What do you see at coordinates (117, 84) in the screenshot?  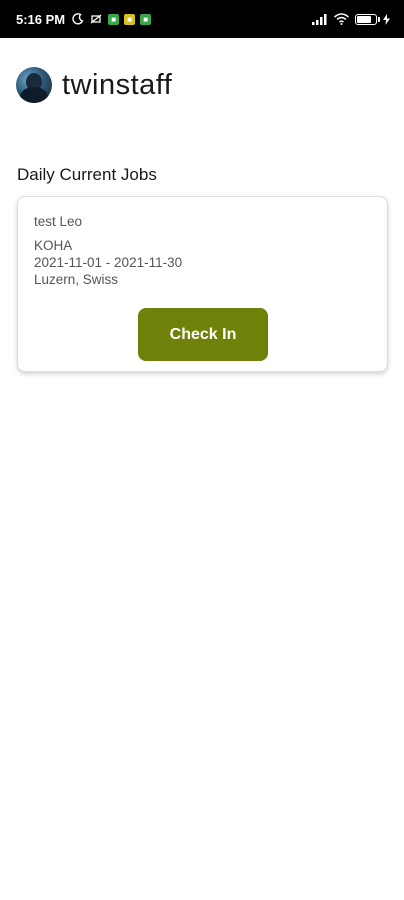 I see `app-title: twinstaff` at bounding box center [117, 84].